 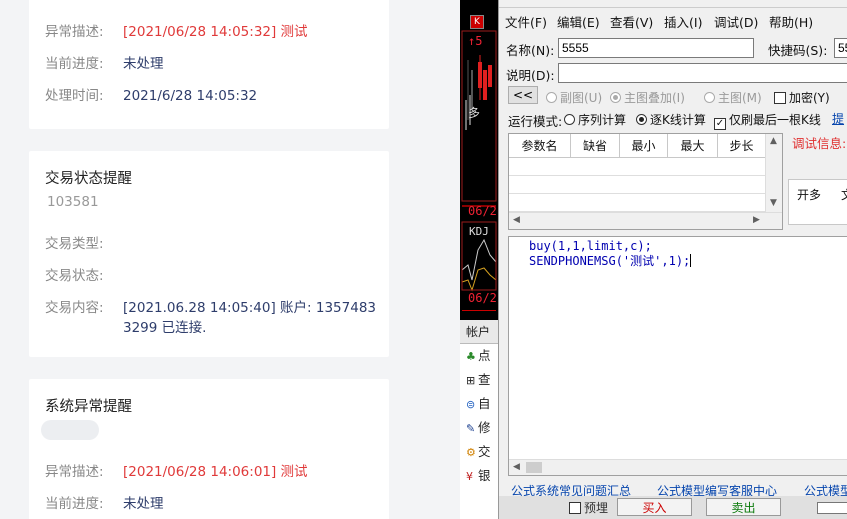 I want to click on info-row: 交易类型:, so click(x=211, y=244).